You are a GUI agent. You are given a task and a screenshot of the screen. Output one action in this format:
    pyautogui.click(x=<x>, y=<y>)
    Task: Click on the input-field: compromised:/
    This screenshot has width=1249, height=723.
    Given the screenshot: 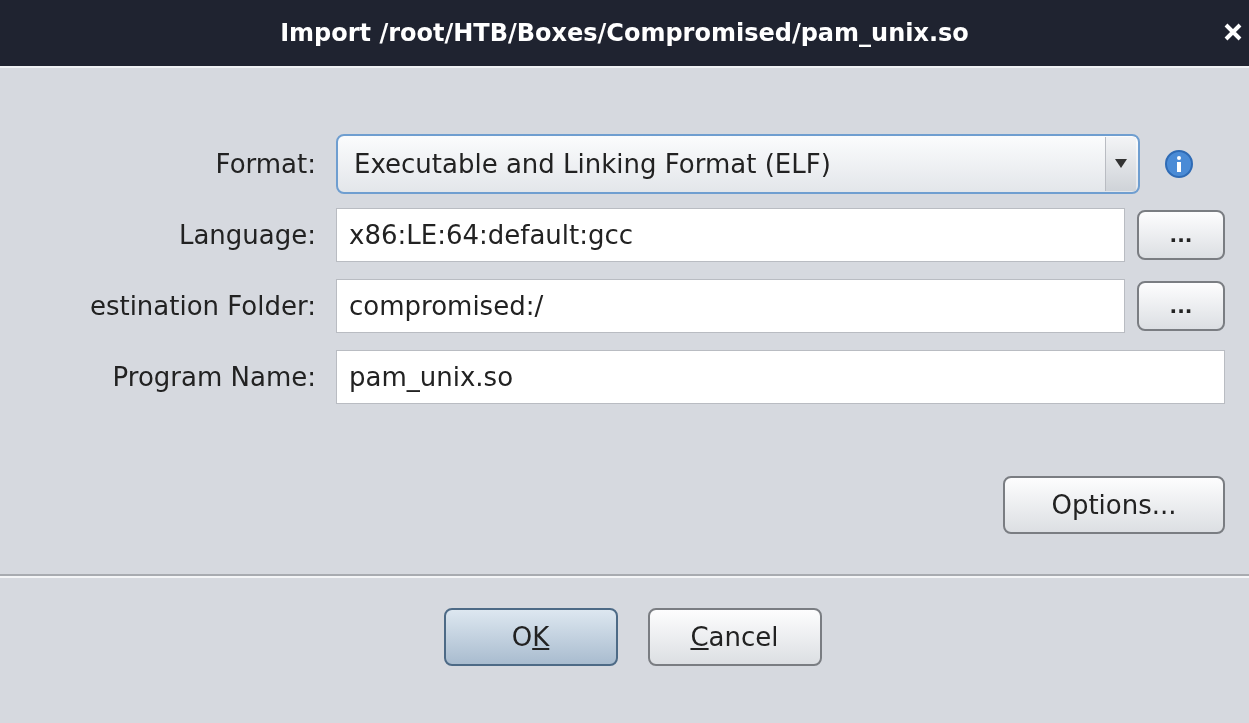 What is the action you would take?
    pyautogui.click(x=730, y=306)
    